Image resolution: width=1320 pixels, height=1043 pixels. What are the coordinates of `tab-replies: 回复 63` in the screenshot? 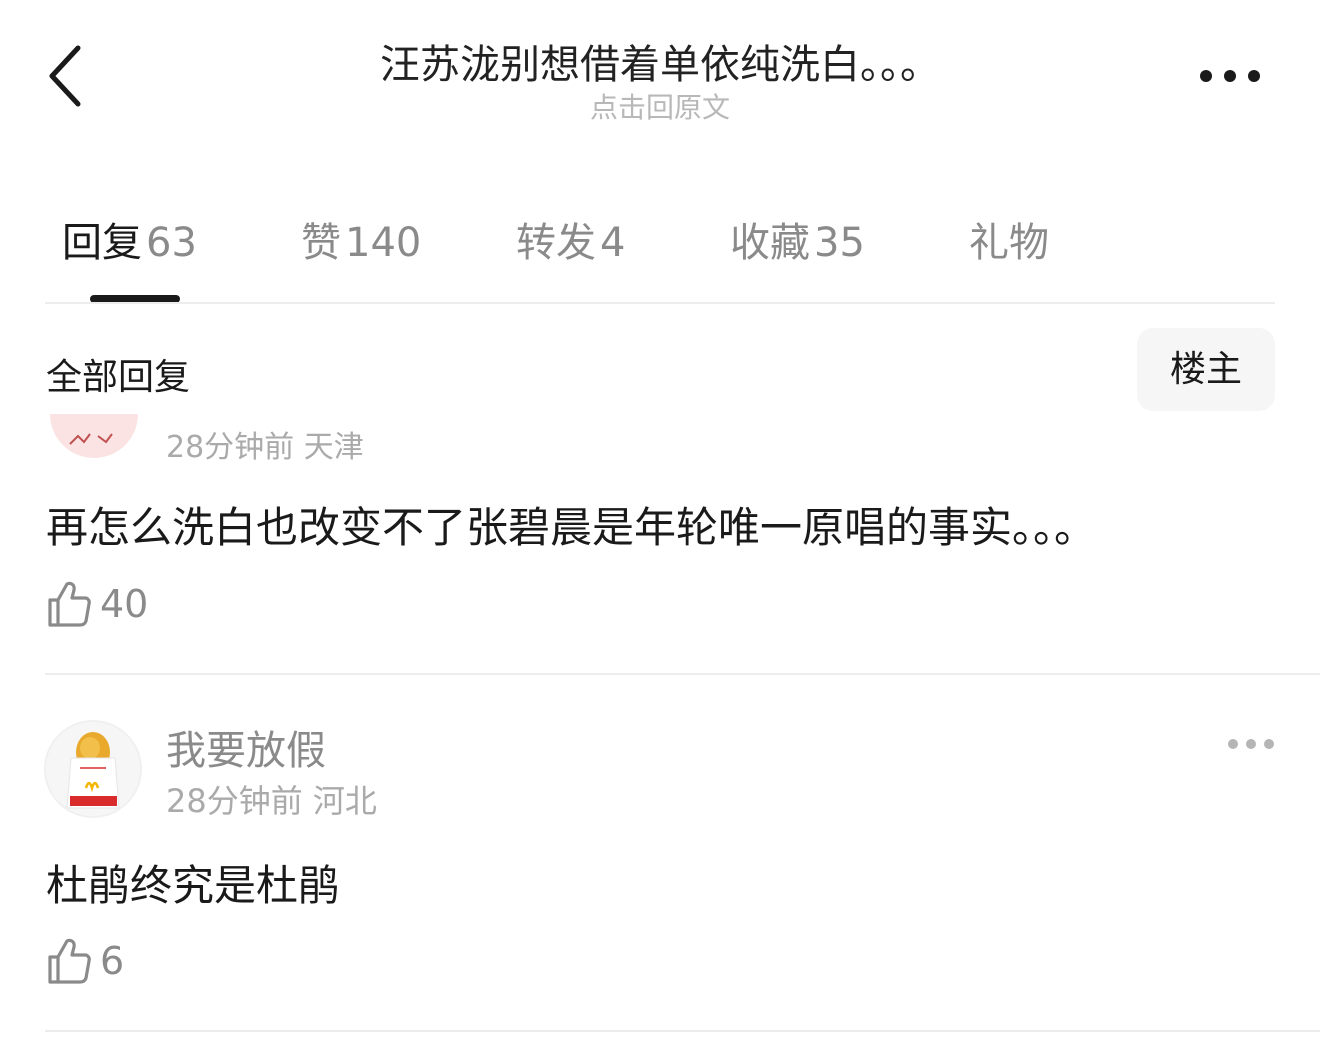 It's located at (129, 239).